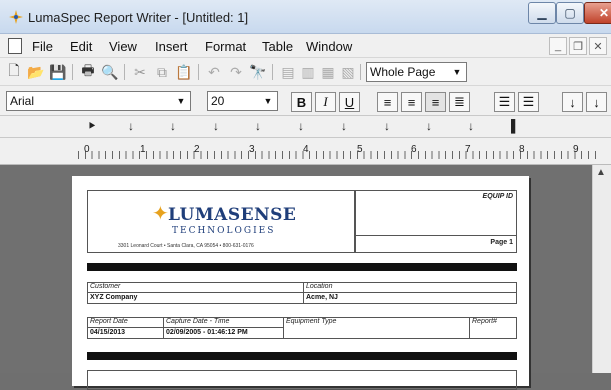 The width and height of the screenshot is (611, 390). What do you see at coordinates (572, 102) in the screenshot?
I see `tab-left-button: ↓` at bounding box center [572, 102].